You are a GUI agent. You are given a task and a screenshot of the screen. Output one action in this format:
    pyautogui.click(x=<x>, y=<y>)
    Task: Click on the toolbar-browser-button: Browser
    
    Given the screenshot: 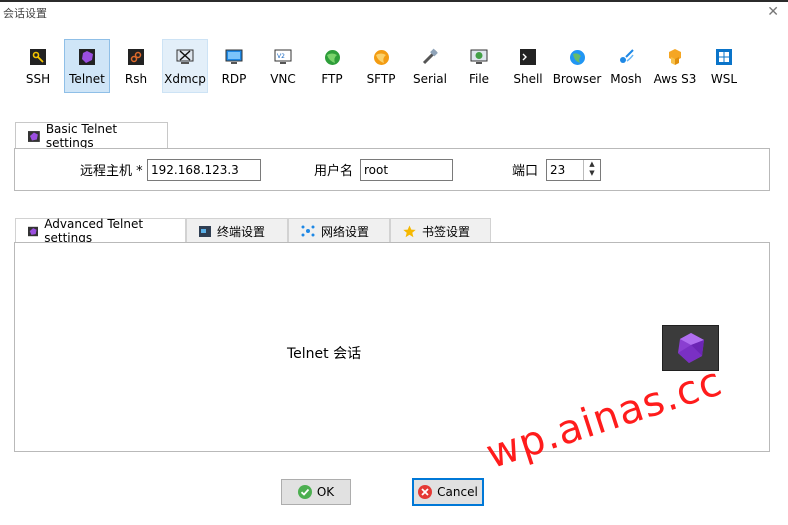 What is the action you would take?
    pyautogui.click(x=577, y=66)
    